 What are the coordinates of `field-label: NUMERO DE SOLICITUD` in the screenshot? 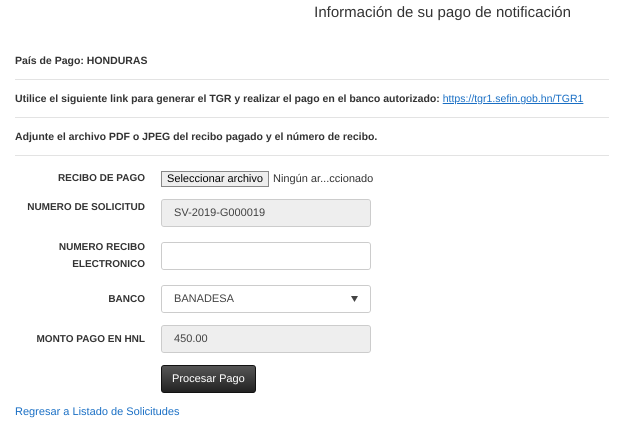 It's located at (85, 208).